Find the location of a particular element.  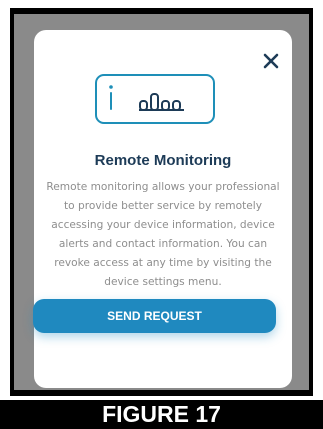

device-monitor-icon is located at coordinates (155, 99).